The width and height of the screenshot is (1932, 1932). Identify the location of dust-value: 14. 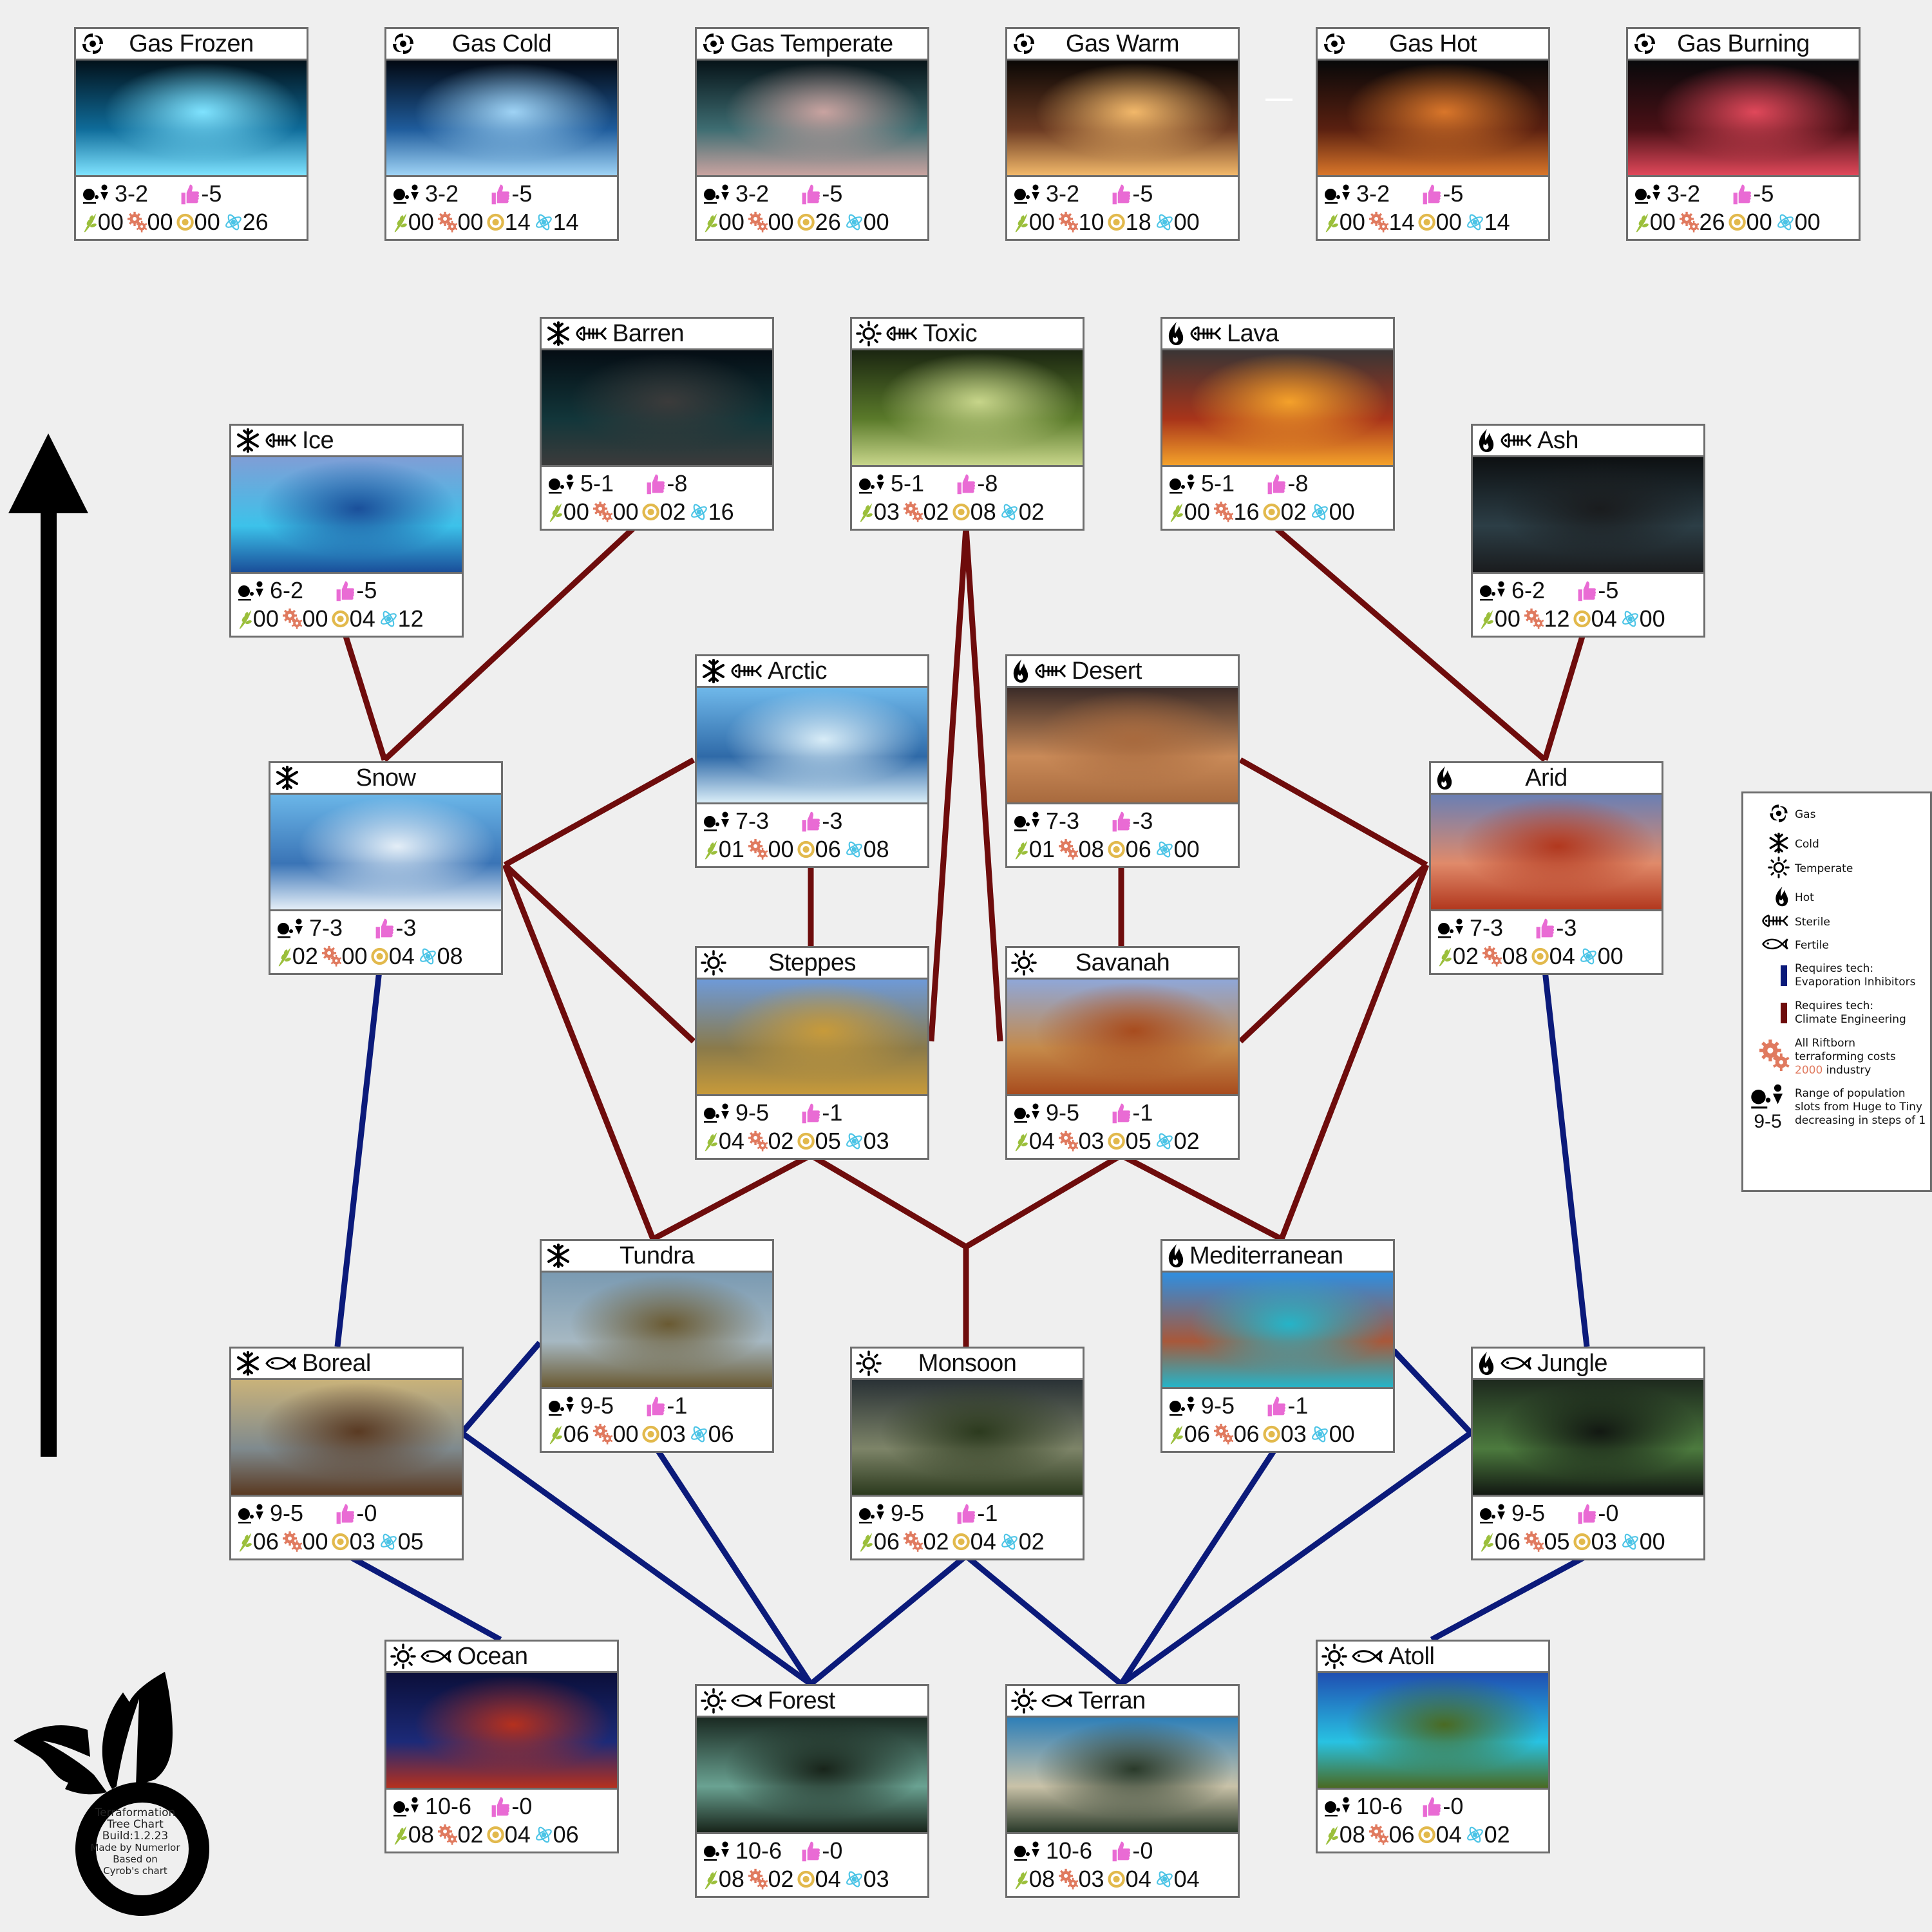
(517, 222).